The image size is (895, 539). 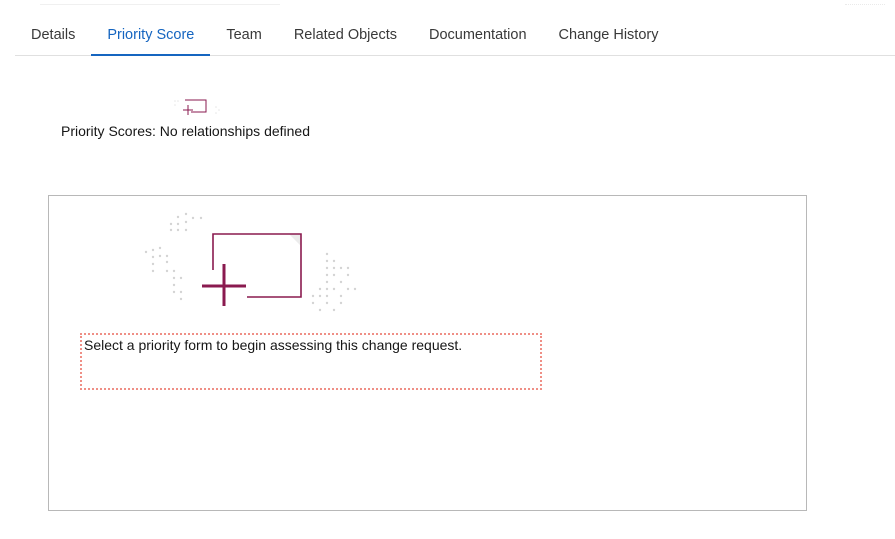 I want to click on tab-details: Details, so click(x=53, y=35).